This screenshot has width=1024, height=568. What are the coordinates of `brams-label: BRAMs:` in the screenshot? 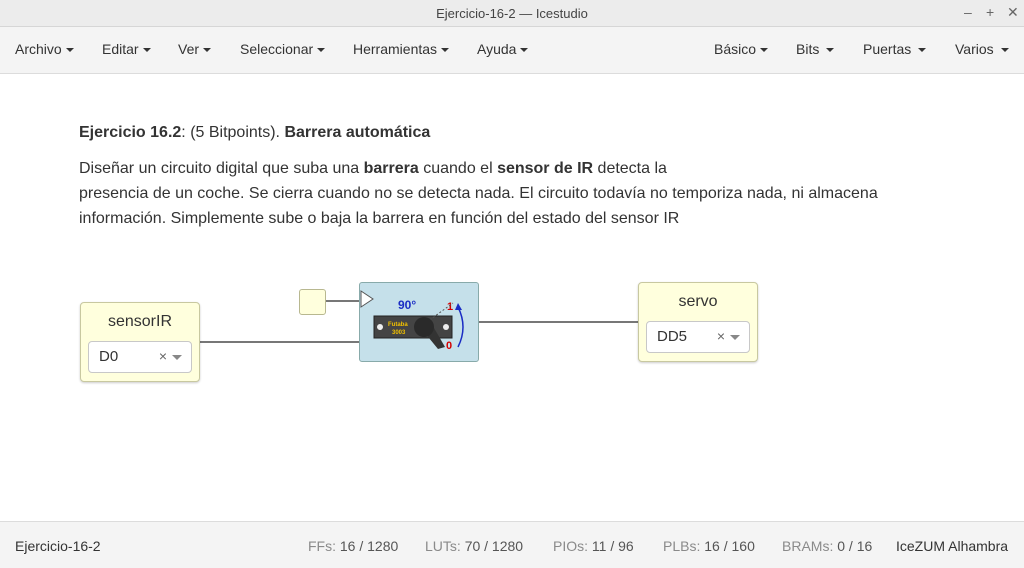 It's located at (808, 546).